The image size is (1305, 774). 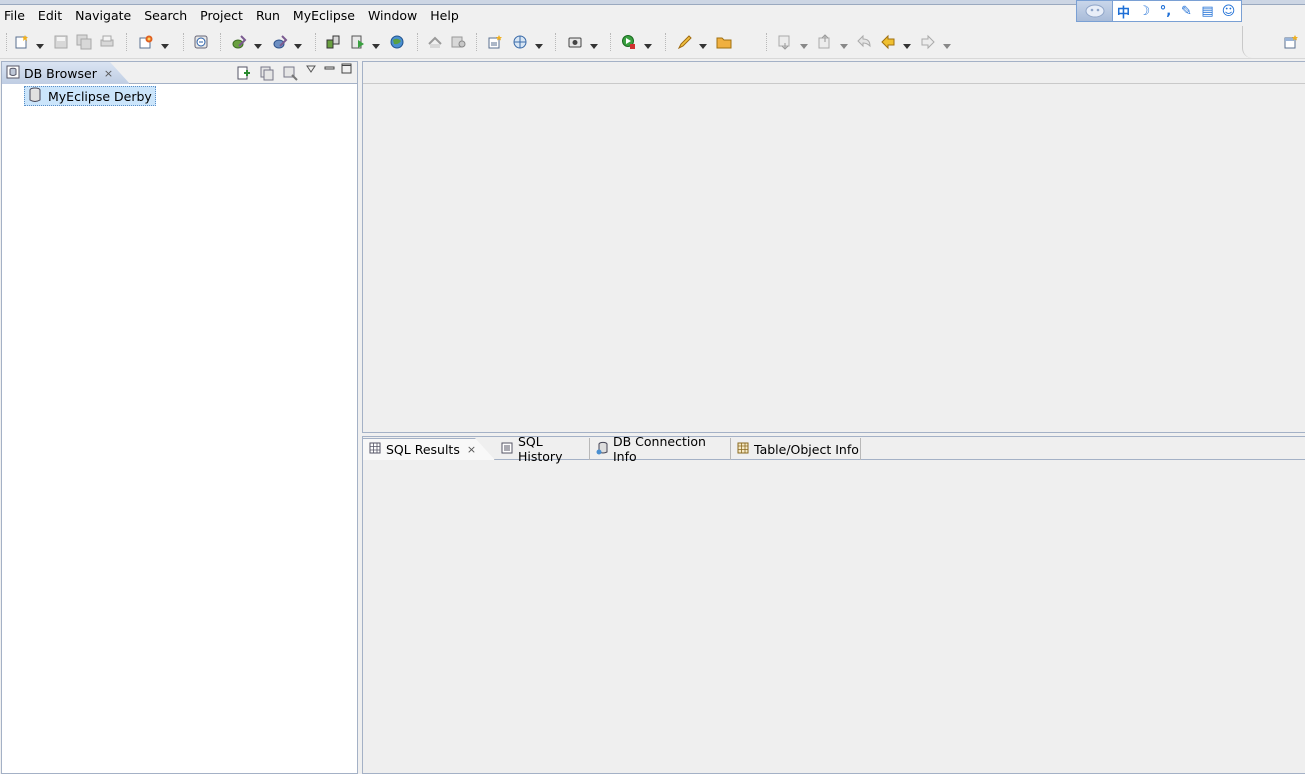 I want to click on run-icon, so click(x=280, y=42).